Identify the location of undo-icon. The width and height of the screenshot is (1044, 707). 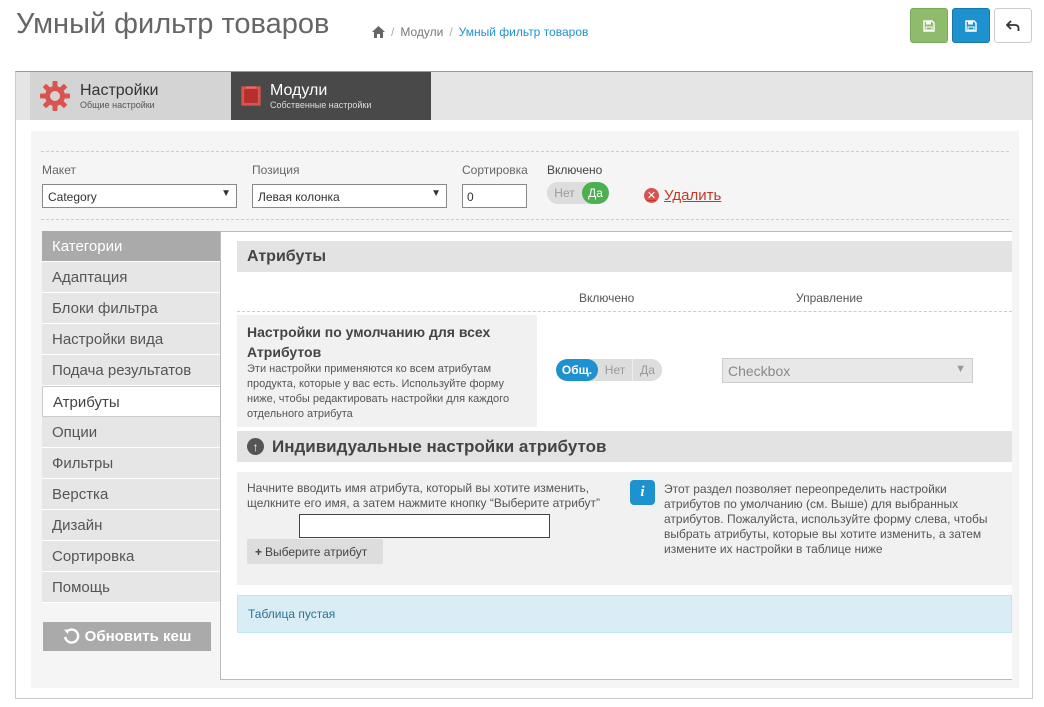
(1013, 25).